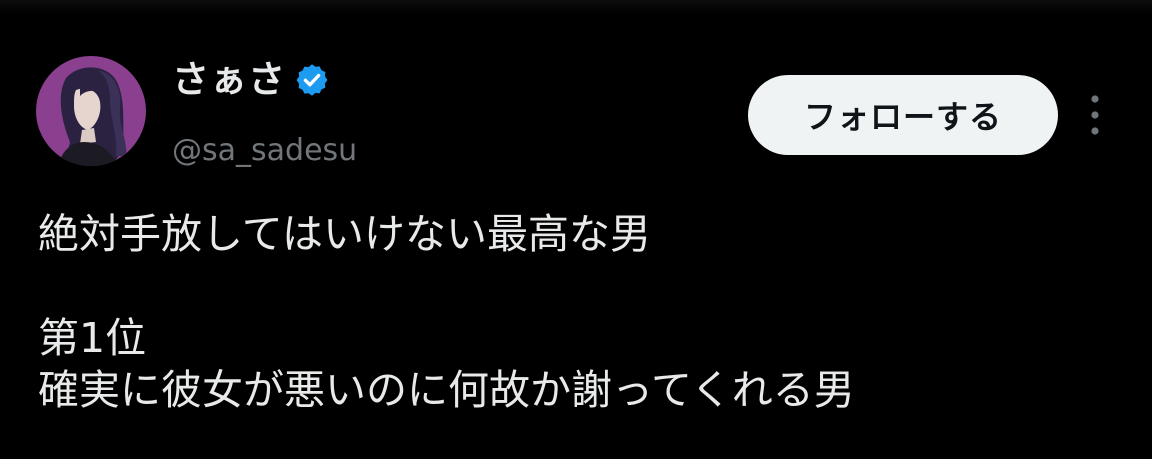 This screenshot has height=459, width=1152. I want to click on verified-badge-icon, so click(312, 80).